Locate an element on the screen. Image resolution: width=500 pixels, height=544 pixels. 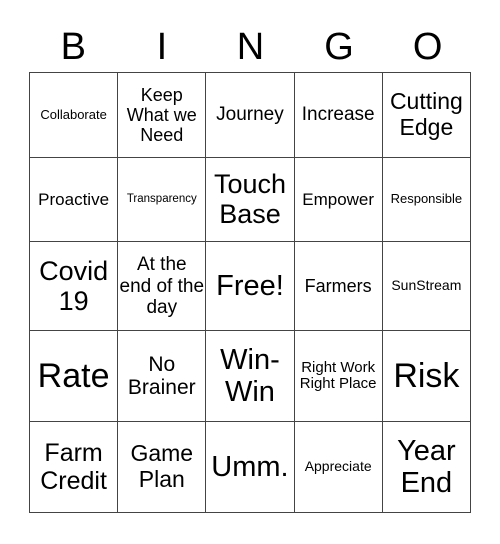
header-letter-b: B is located at coordinates (73, 47).